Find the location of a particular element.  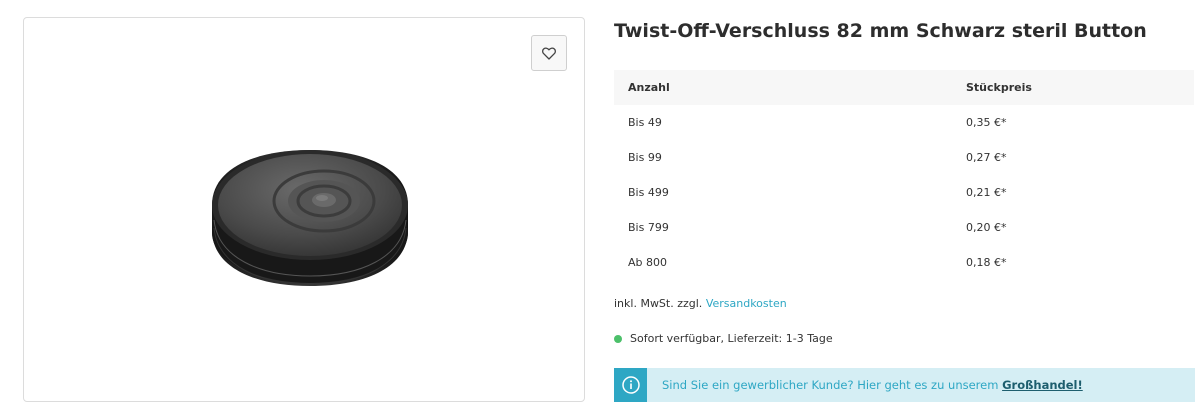

delivery-text: Sofort verfügbar, Lieferzeit: 1-3 Tage is located at coordinates (731, 338).